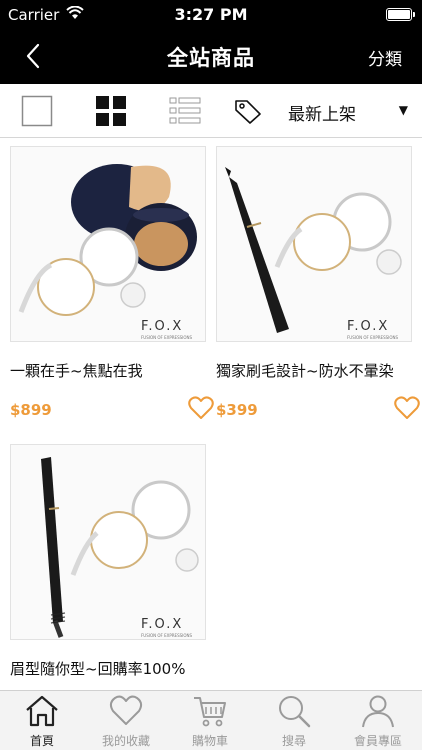 The width and height of the screenshot is (422, 750). I want to click on tab-search: 搜尋, so click(294, 720).